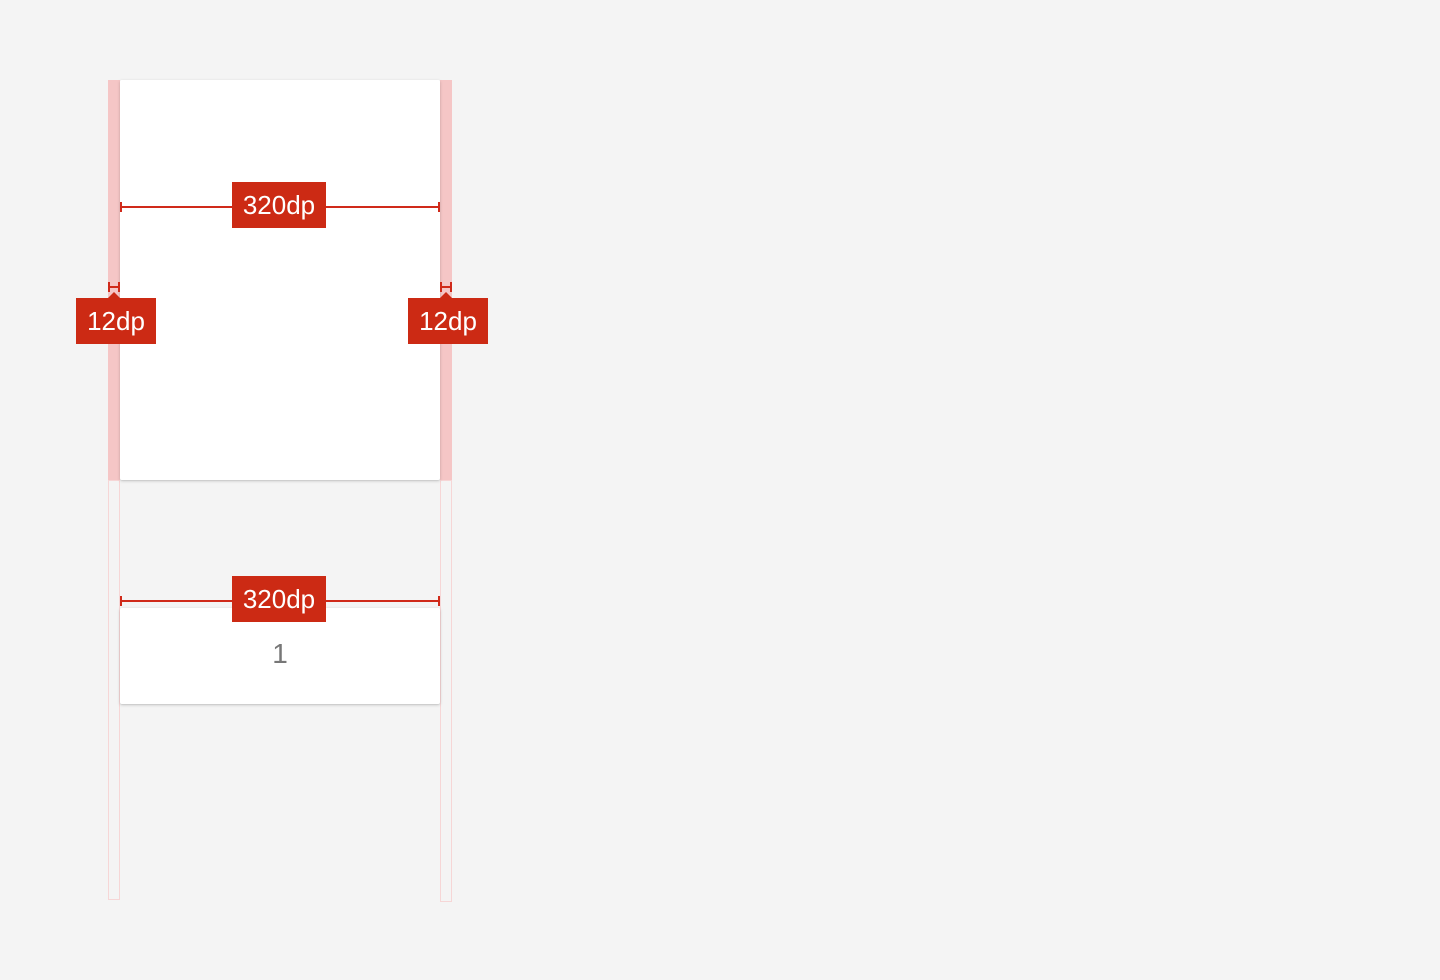  Describe the element at coordinates (280, 280) in the screenshot. I see `top-card` at that location.